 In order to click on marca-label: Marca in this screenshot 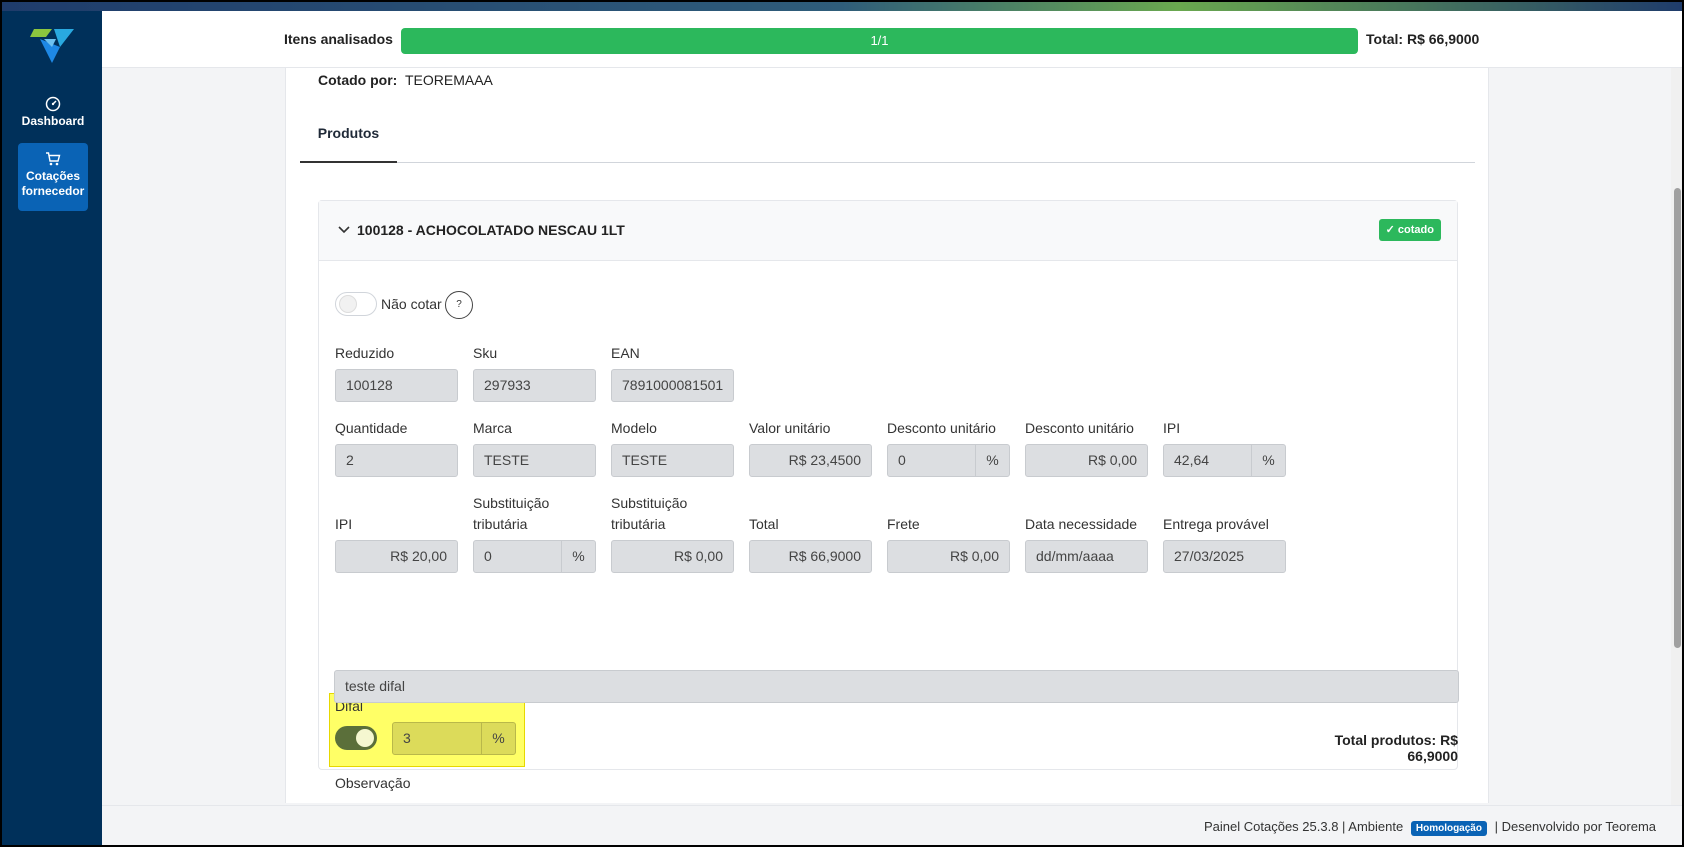, I will do `click(492, 428)`.